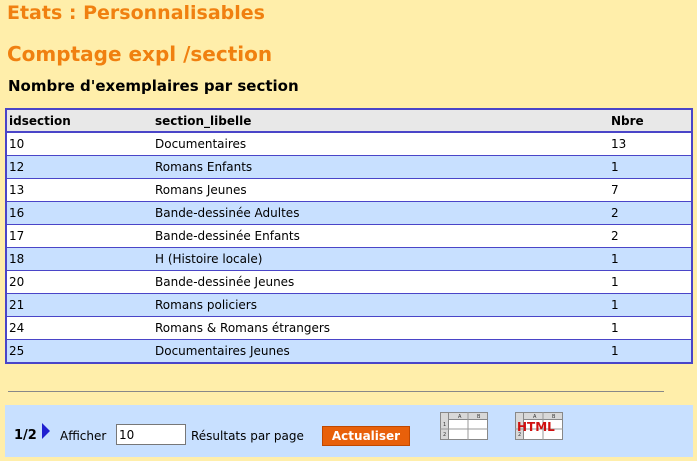  What do you see at coordinates (650, 144) in the screenshot?
I see `cell-nbre: 13` at bounding box center [650, 144].